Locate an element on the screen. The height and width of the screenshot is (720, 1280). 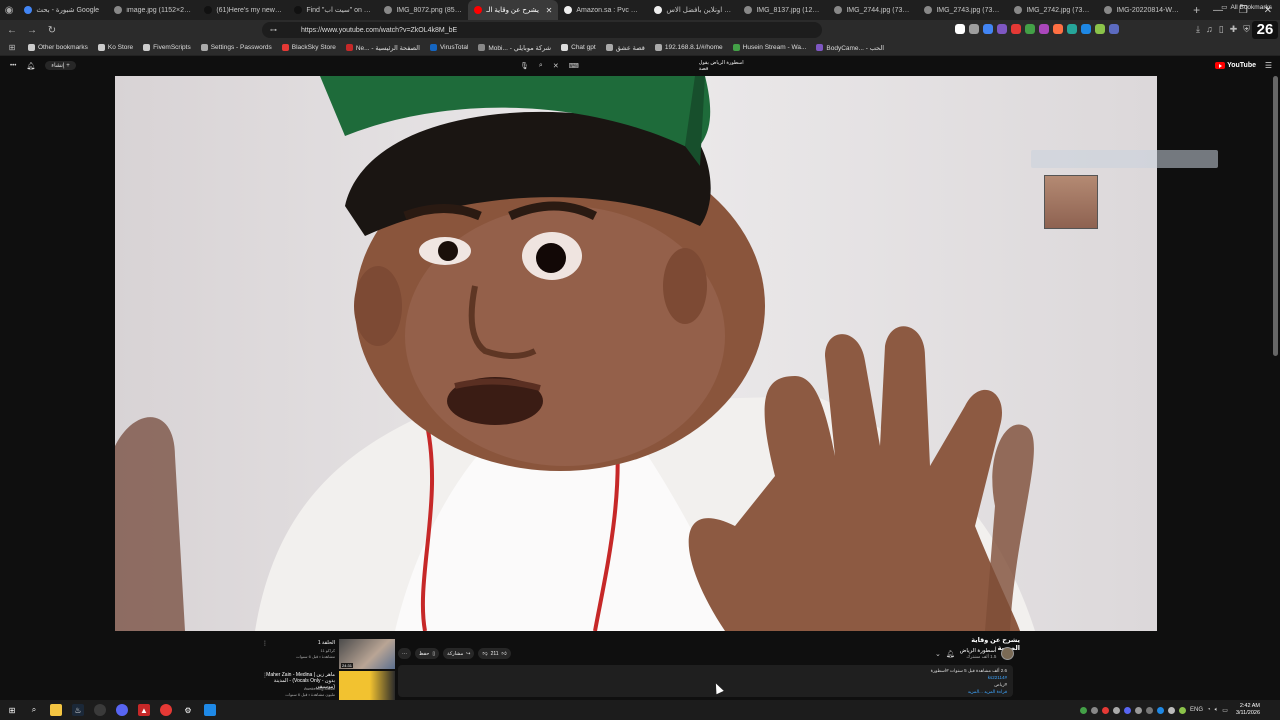
clock: 2:42 AM 3/11/2026 is located at coordinates (1248, 710).